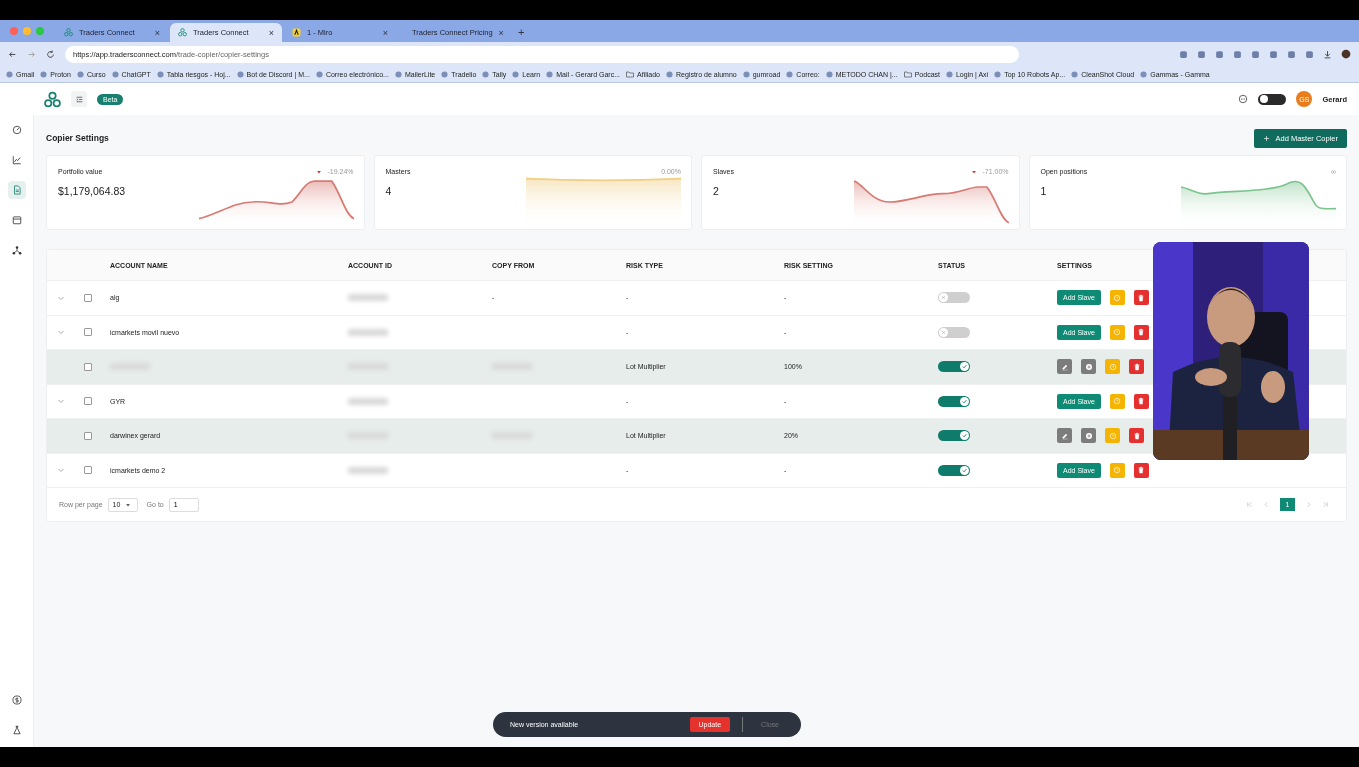  What do you see at coordinates (12, 54) in the screenshot?
I see `back-arrow-icon` at bounding box center [12, 54].